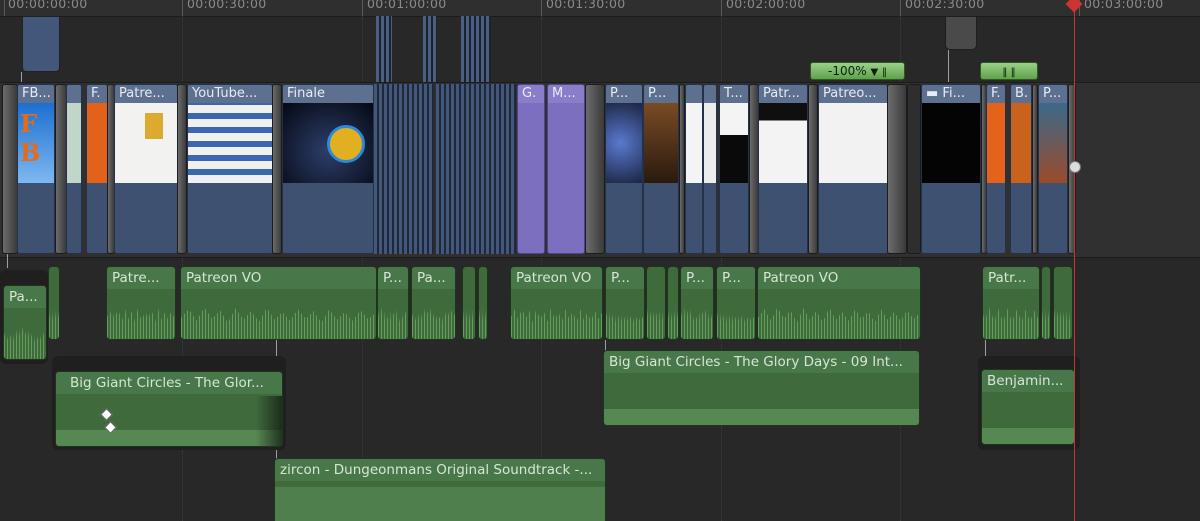 The height and width of the screenshot is (521, 1200). I want to click on retime-handle-icon: ‖, so click(884, 72).